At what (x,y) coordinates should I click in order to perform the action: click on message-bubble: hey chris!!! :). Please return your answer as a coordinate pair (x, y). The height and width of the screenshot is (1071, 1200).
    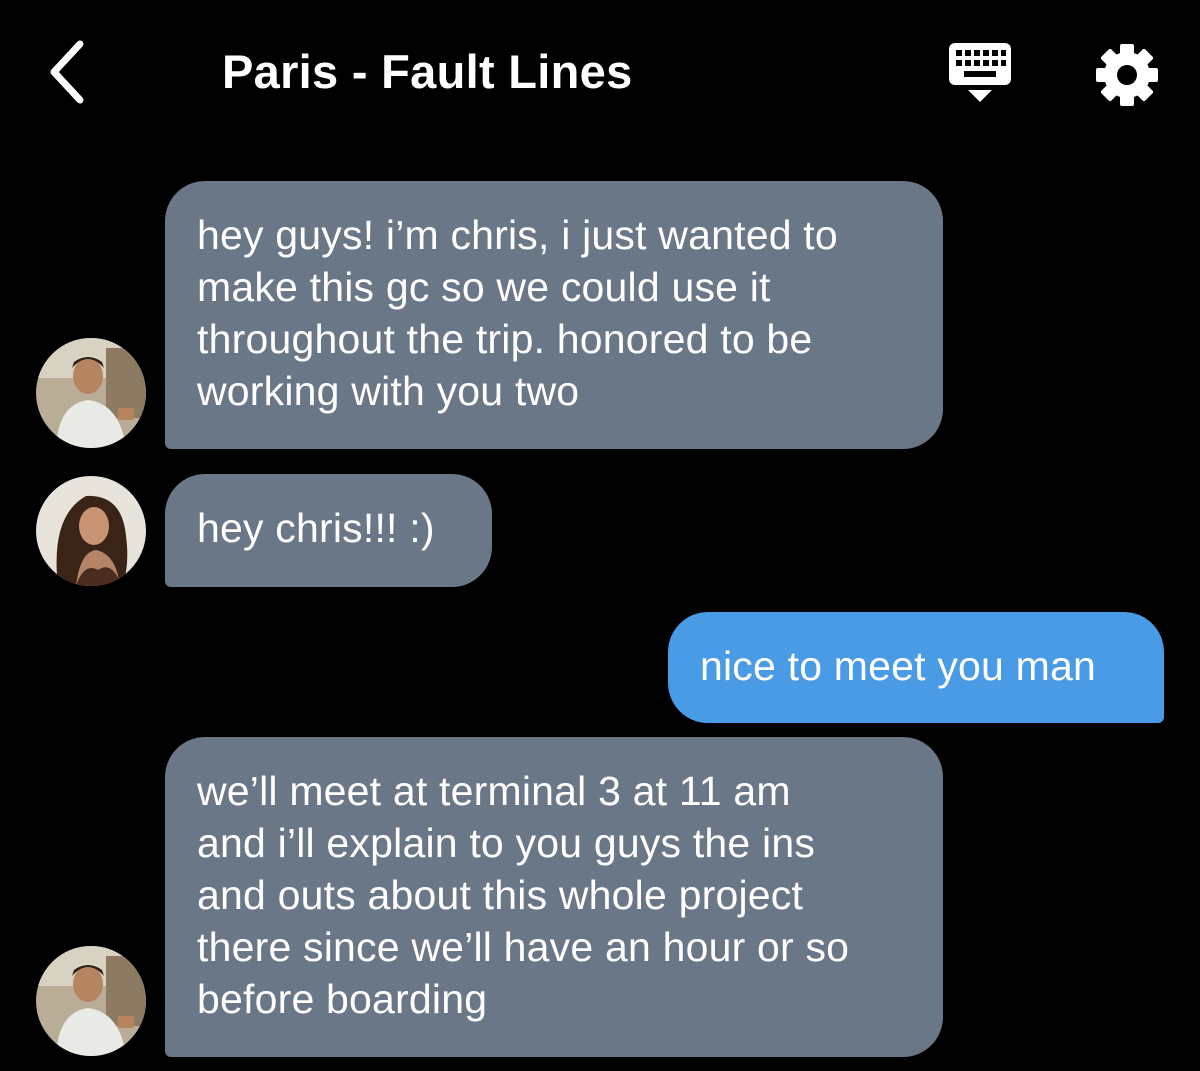
    Looking at the image, I should click on (328, 530).